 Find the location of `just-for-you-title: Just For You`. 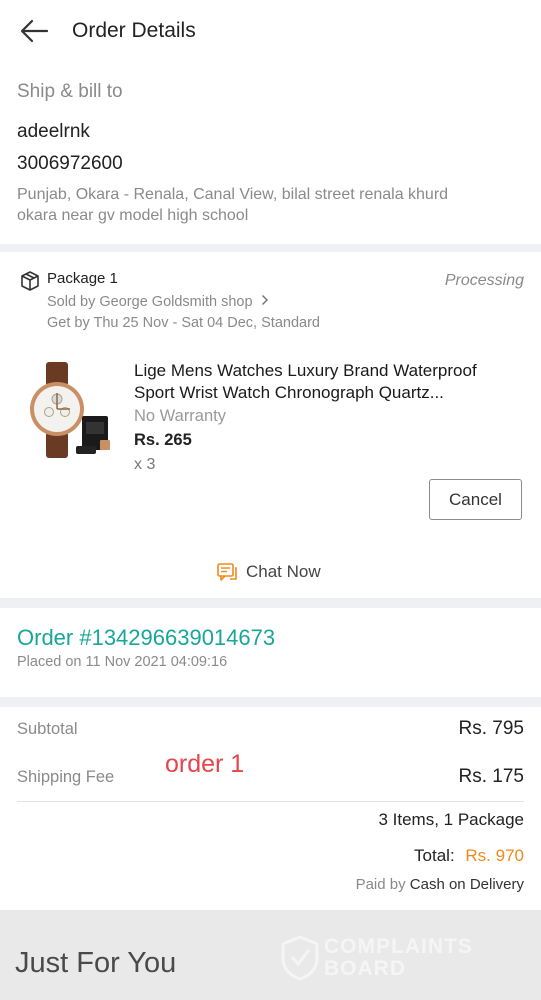

just-for-you-title: Just For You is located at coordinates (96, 963).